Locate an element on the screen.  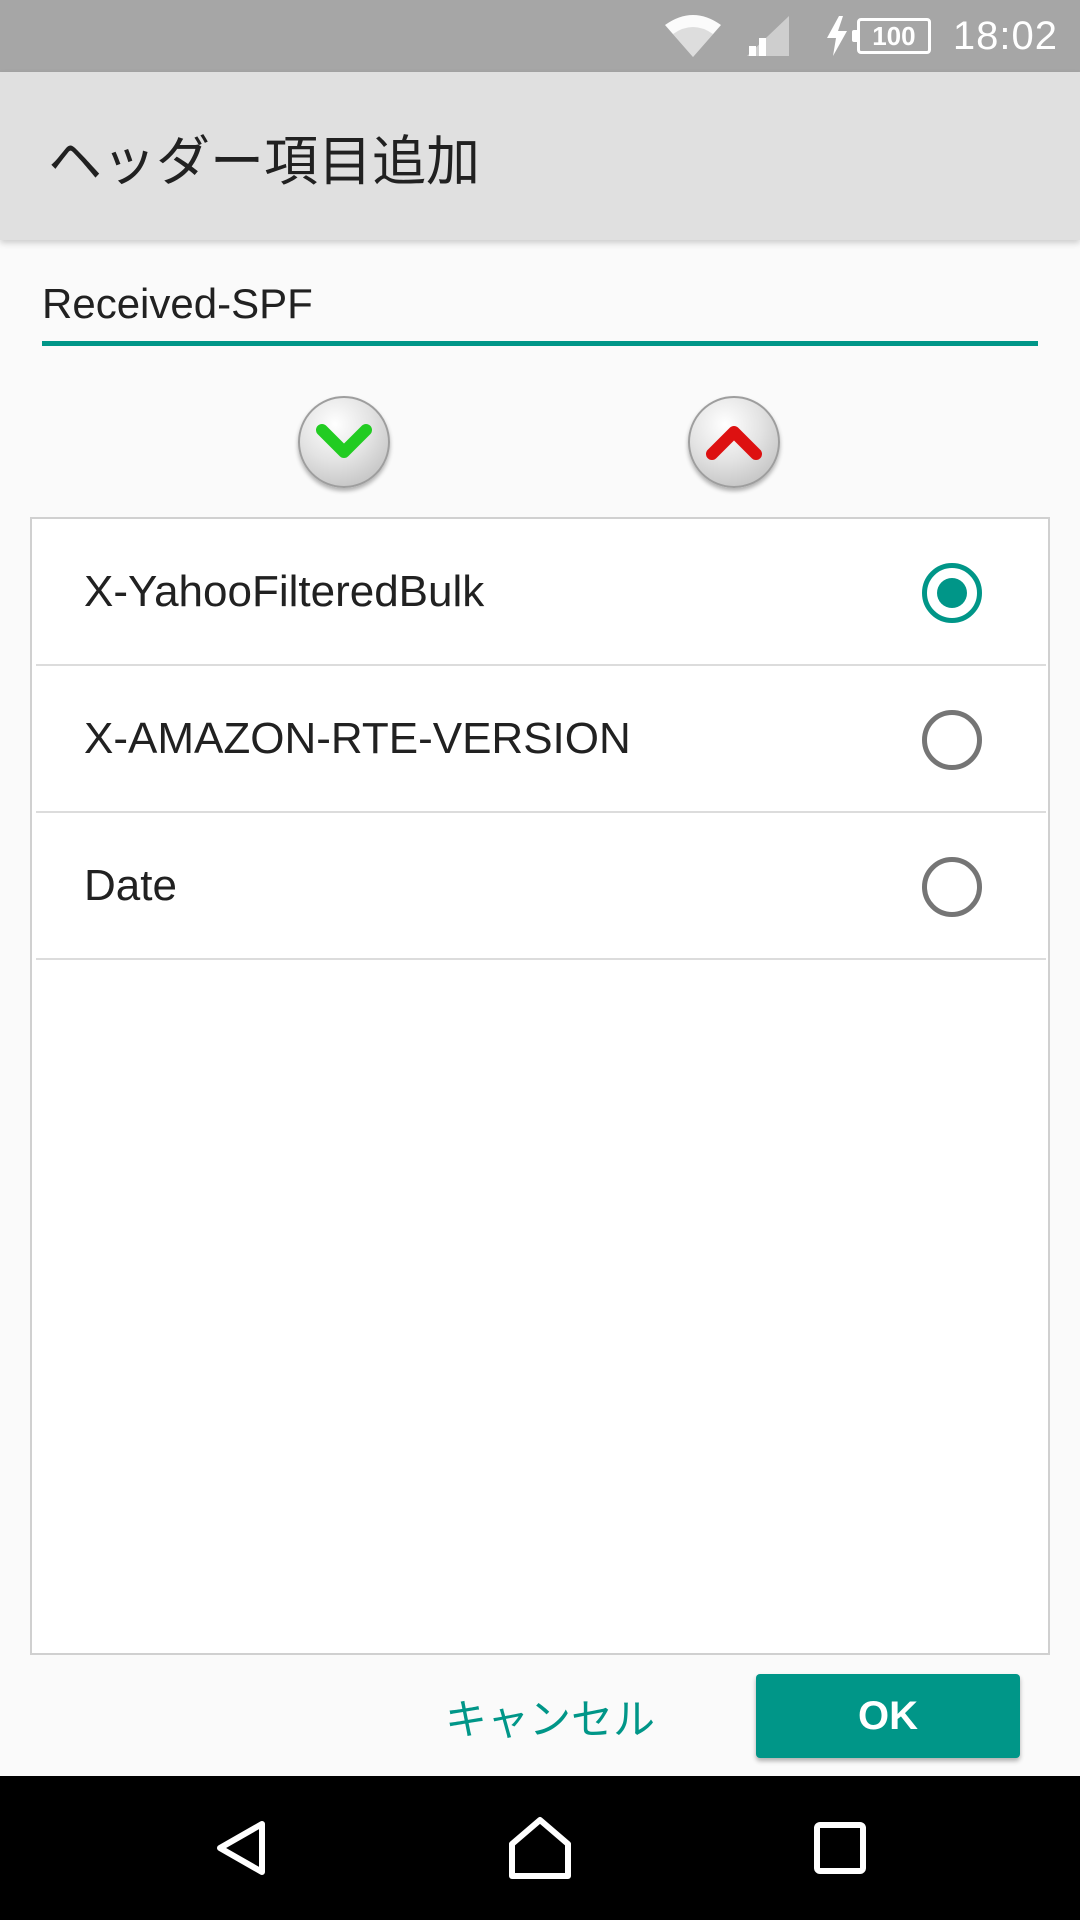
move-up-button is located at coordinates (734, 442).